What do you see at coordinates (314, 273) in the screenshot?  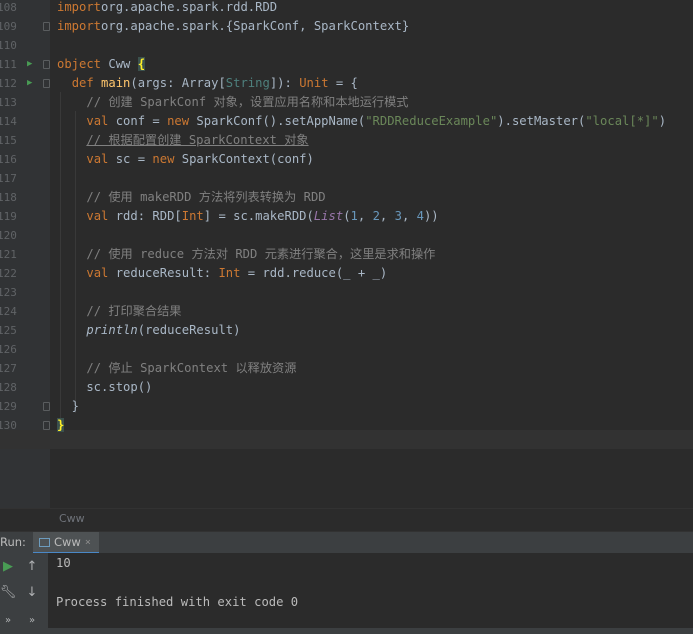 I see `code-token: = rdd.reduce(_ + _)` at bounding box center [314, 273].